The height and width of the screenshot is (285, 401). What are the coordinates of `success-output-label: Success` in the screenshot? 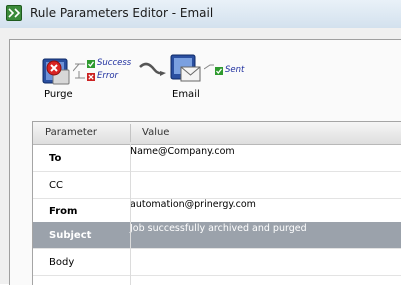 It's located at (114, 63).